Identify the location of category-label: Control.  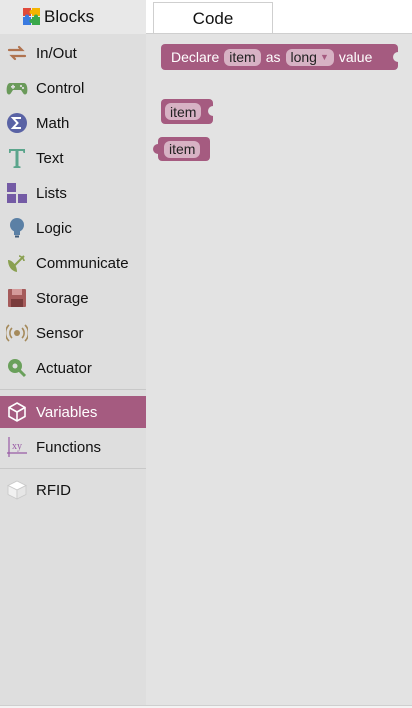
(60, 88).